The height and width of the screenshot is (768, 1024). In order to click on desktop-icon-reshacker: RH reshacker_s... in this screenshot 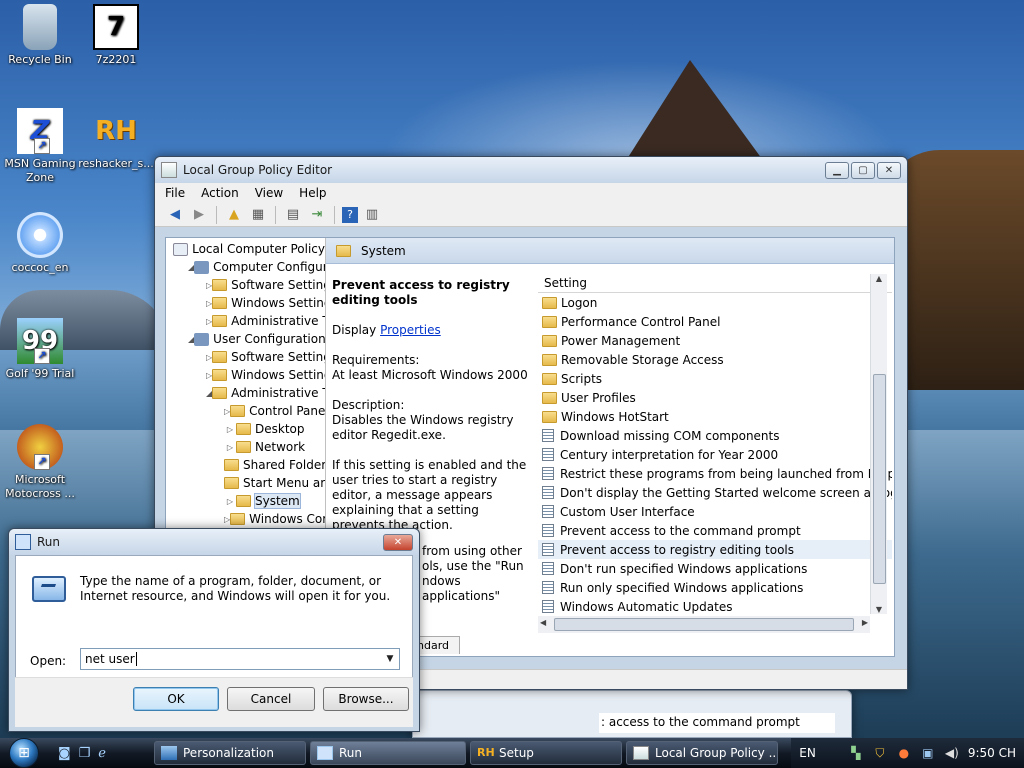, I will do `click(116, 139)`.